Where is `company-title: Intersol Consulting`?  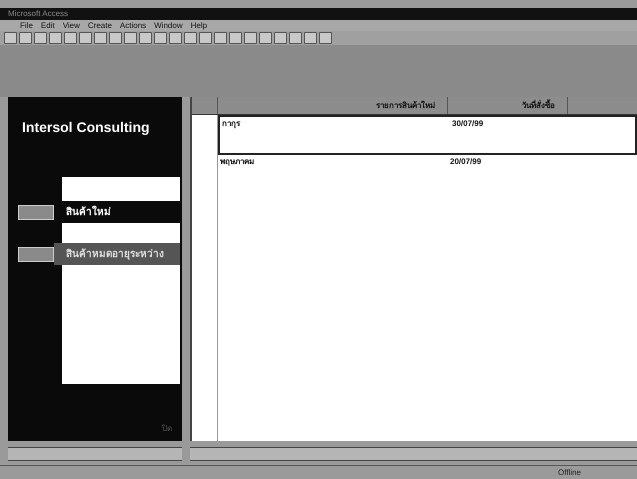
company-title: Intersol Consulting is located at coordinates (86, 127).